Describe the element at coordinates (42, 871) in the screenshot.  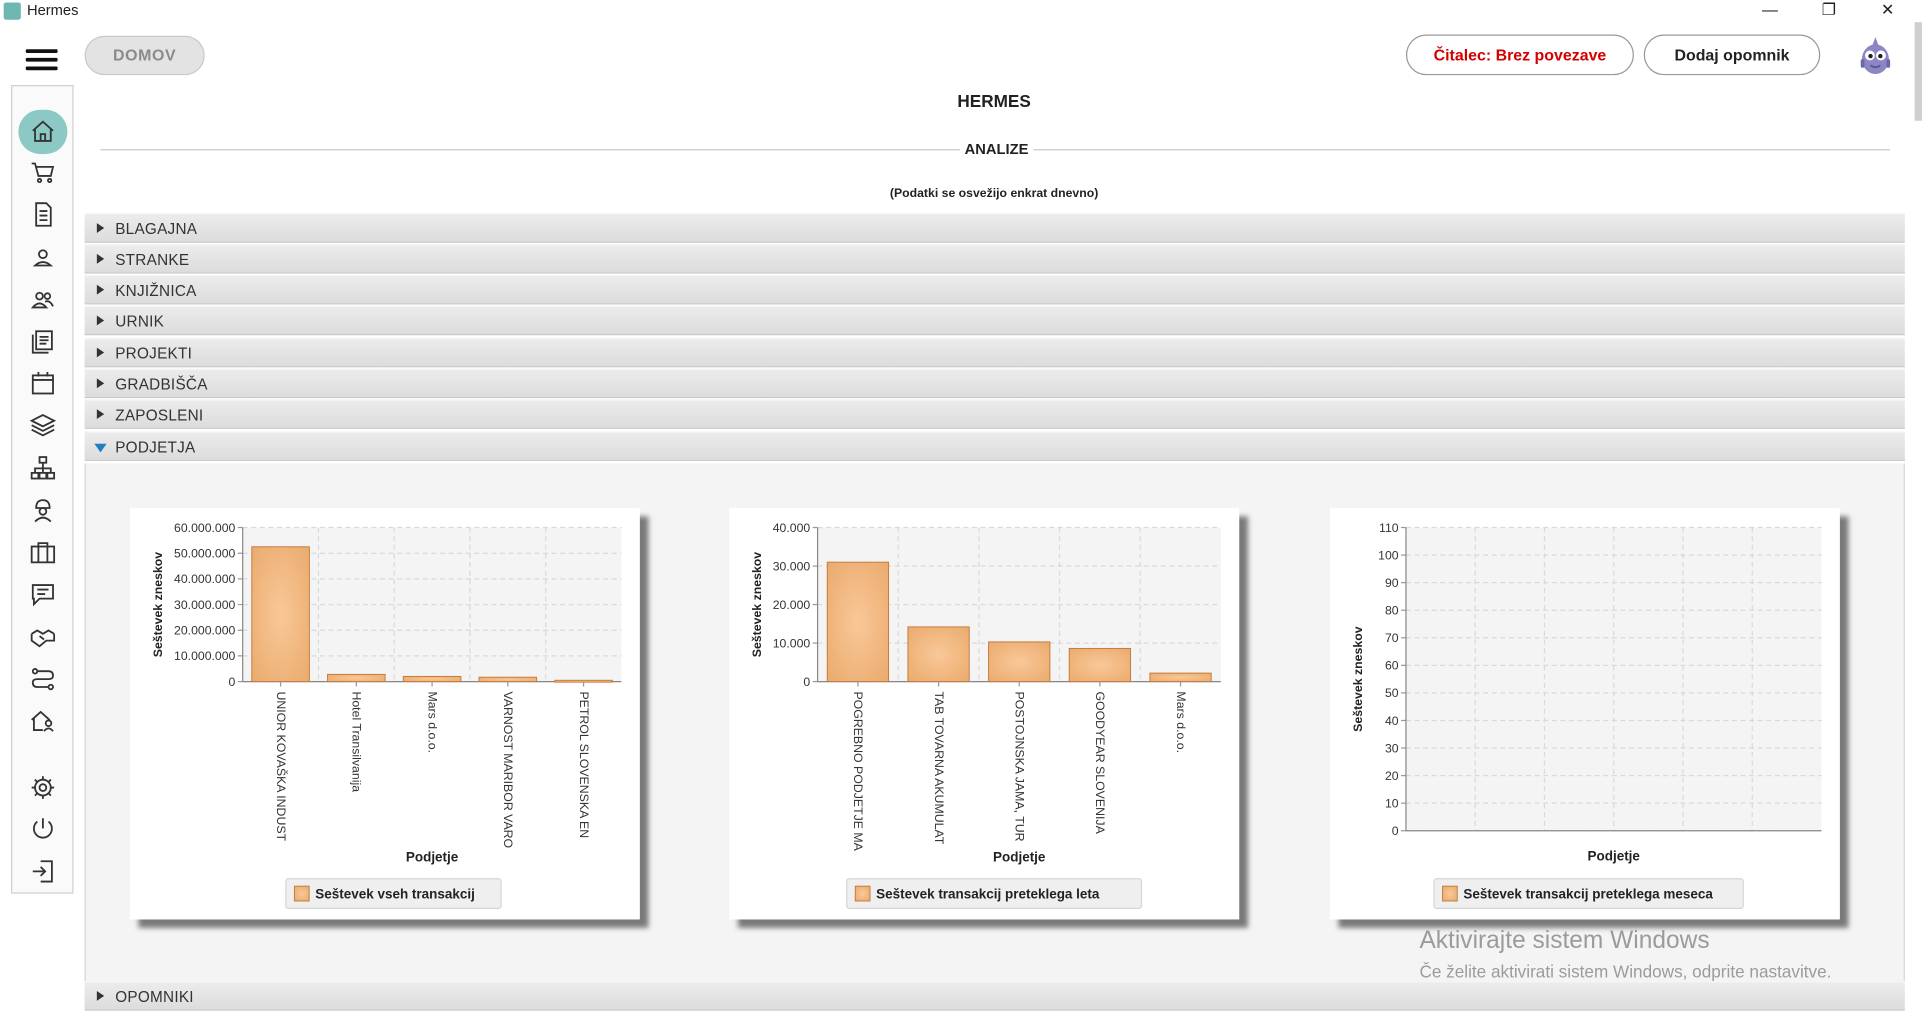
I see `logout-icon` at that location.